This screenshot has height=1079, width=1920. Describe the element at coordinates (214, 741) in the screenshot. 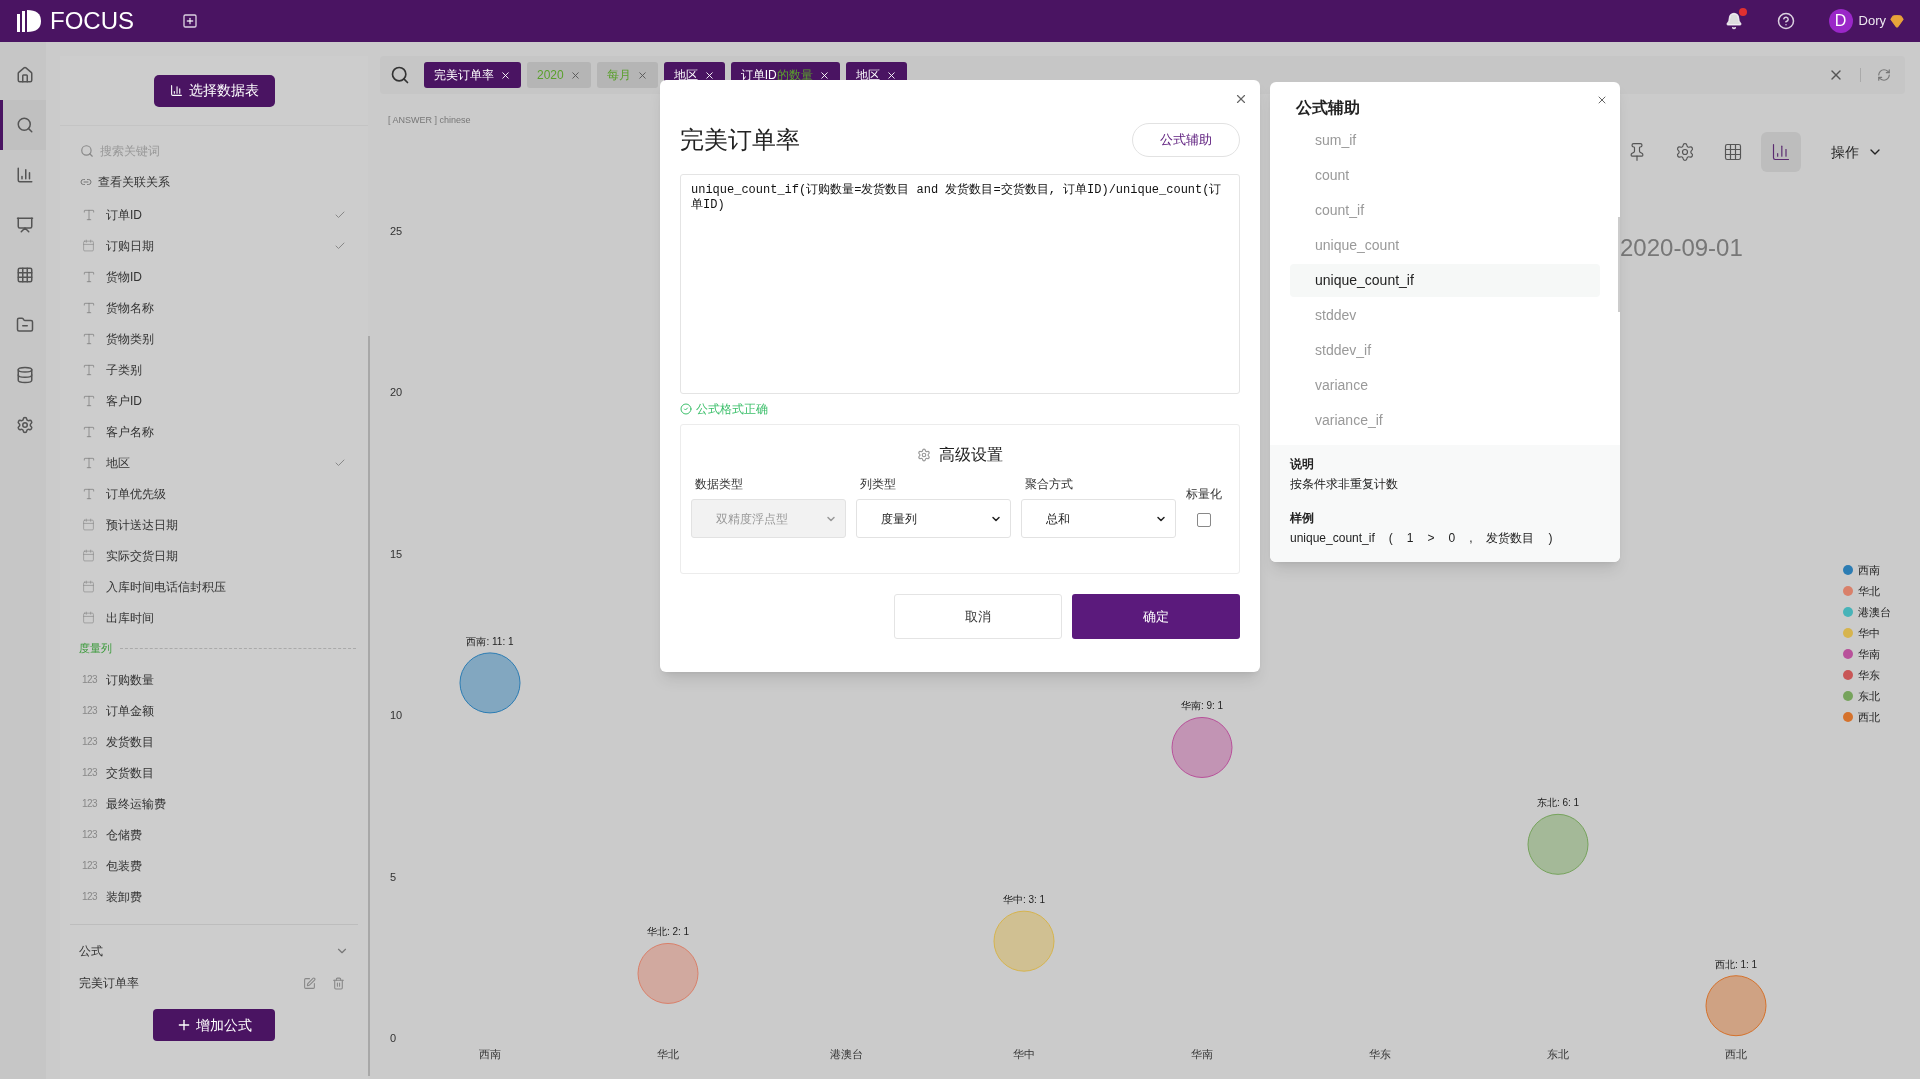

I see `column-item: 123 发货数目` at that location.